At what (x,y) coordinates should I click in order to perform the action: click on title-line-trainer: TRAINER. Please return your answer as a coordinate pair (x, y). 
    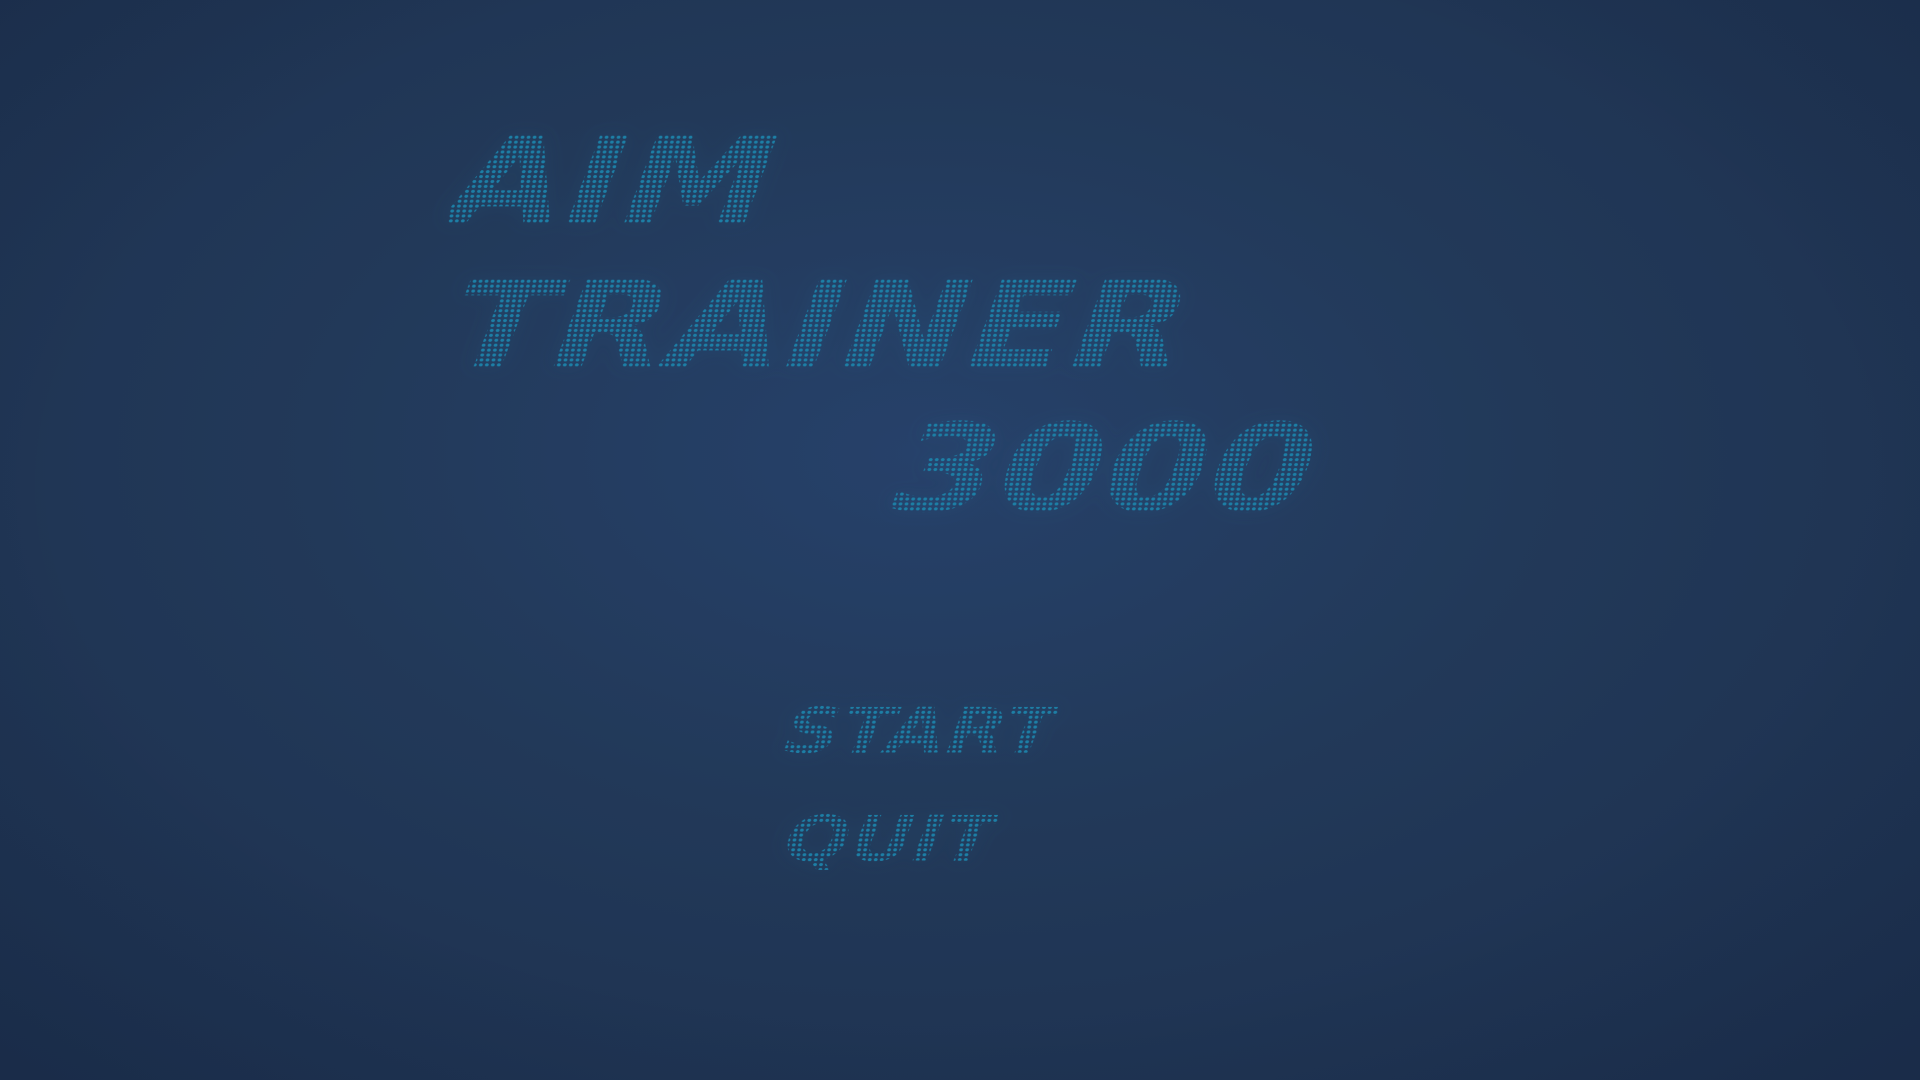
    Looking at the image, I should click on (822, 325).